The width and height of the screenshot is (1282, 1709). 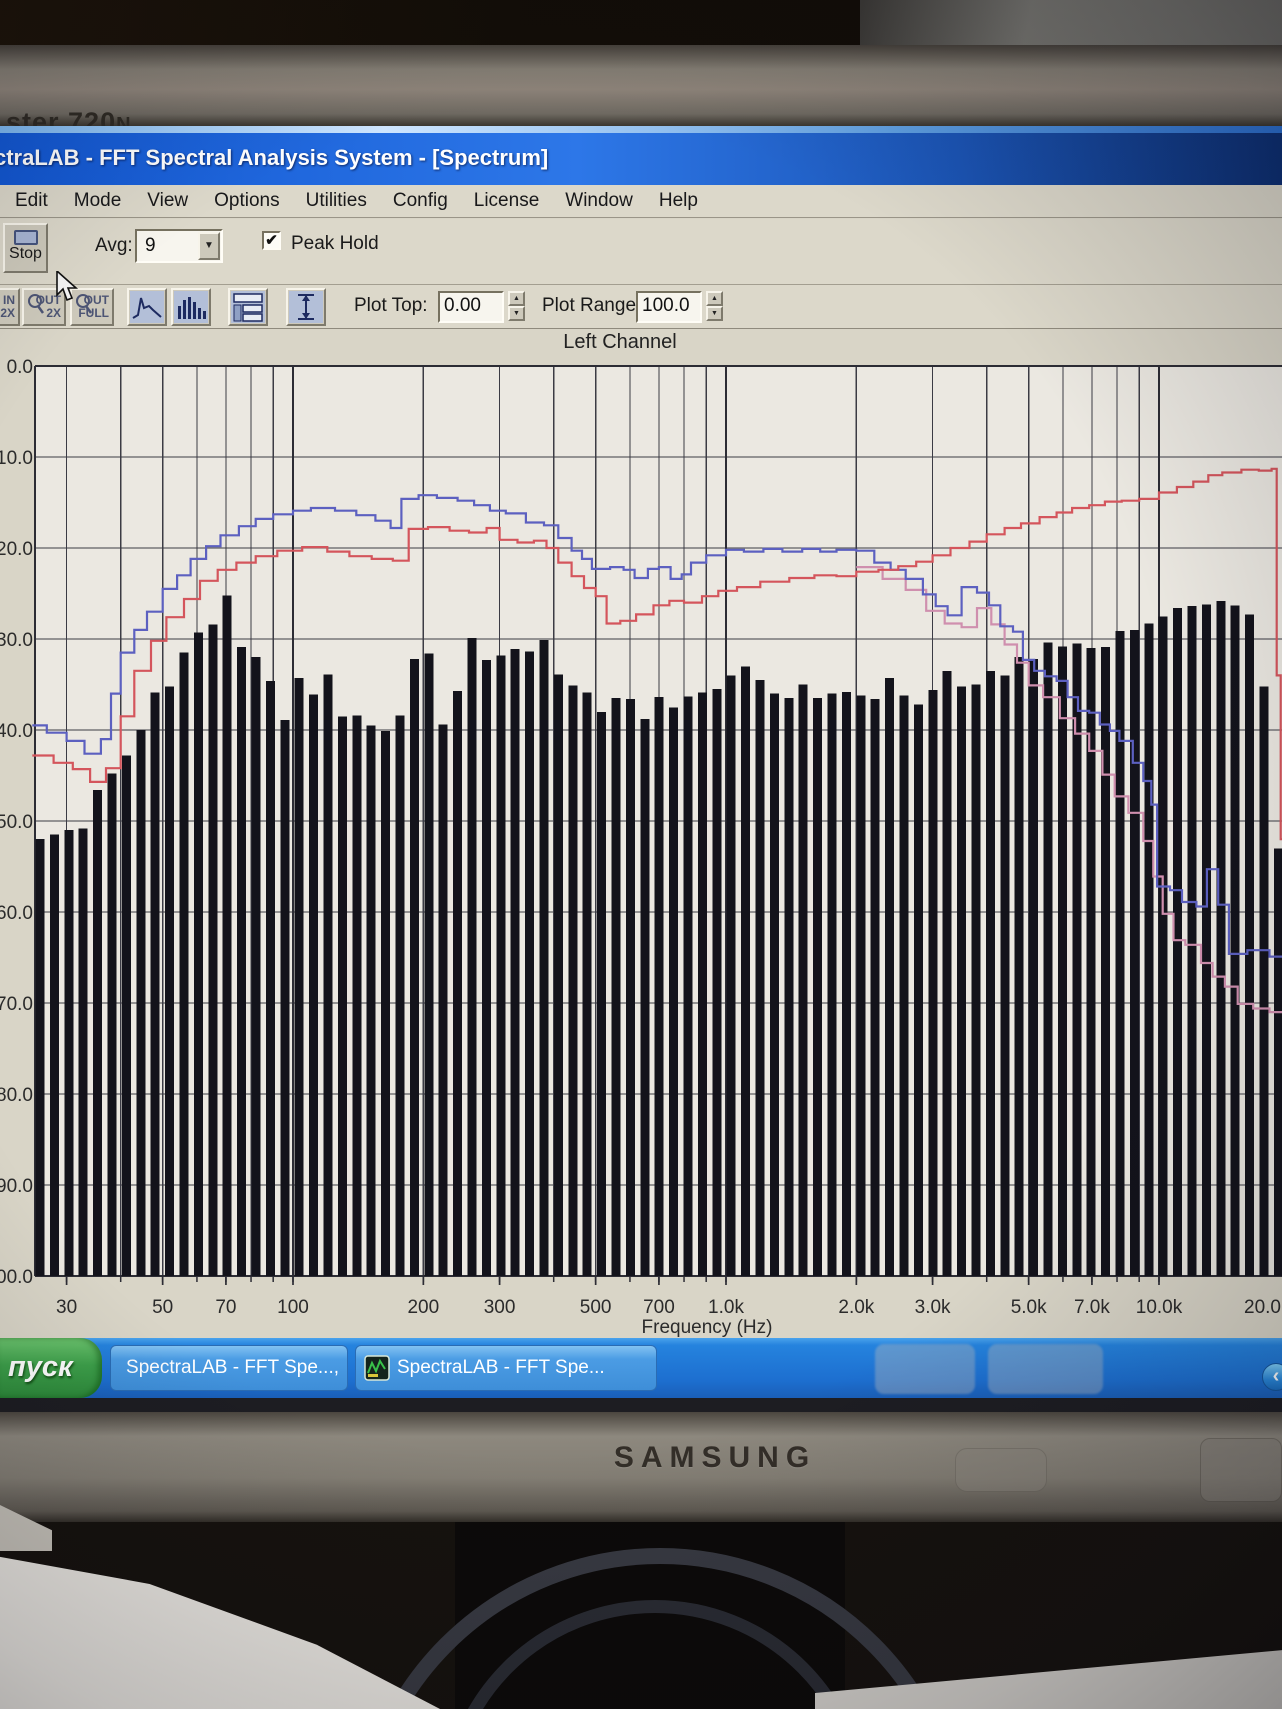 What do you see at coordinates (1071, 25) in the screenshot?
I see `background-wall` at bounding box center [1071, 25].